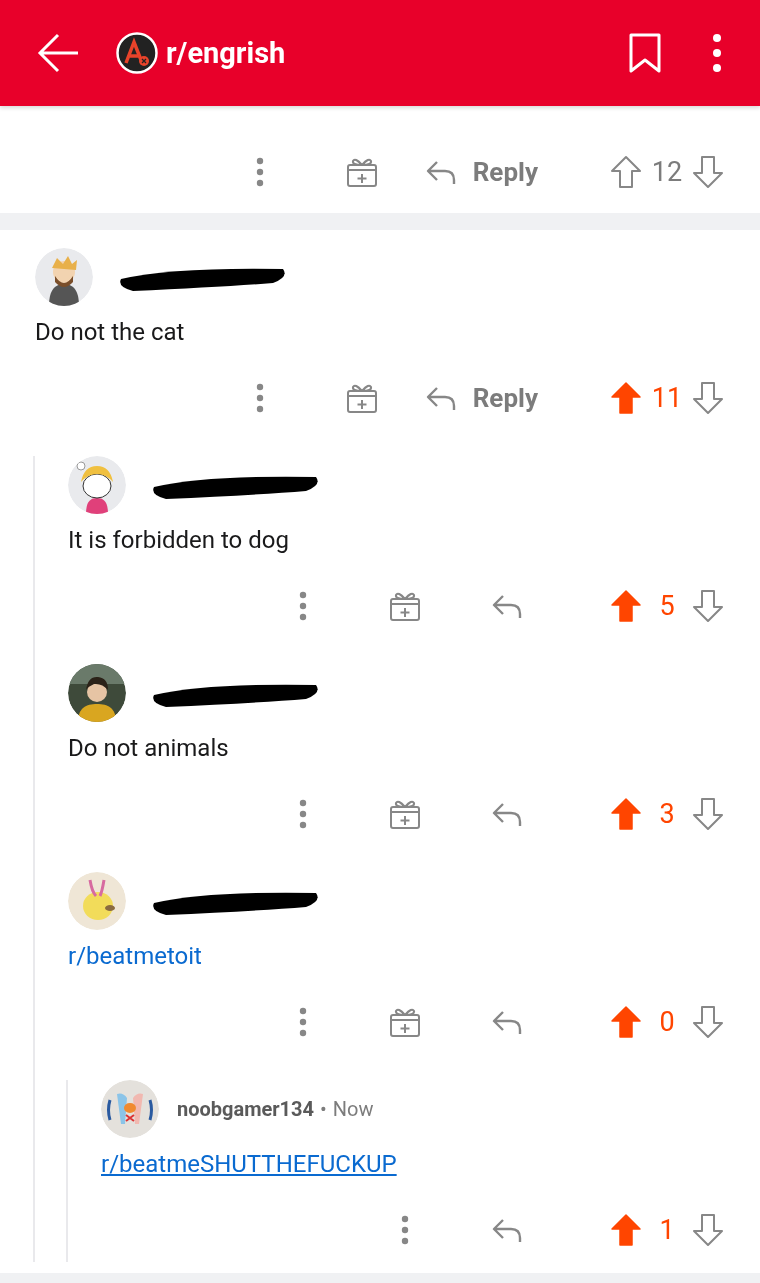 The width and height of the screenshot is (760, 1283). I want to click on subreddit-link: r/beatmetoit, so click(414, 956).